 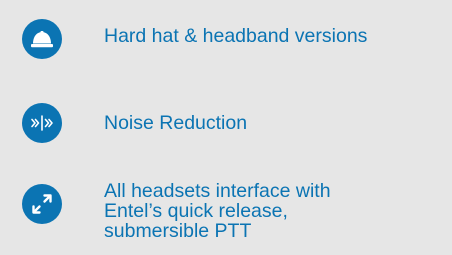 I want to click on expand-arrows-icon, so click(x=42, y=204).